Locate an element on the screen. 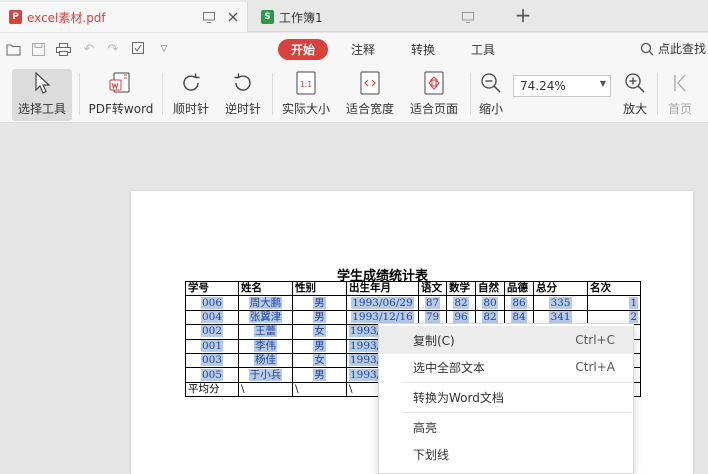 Image resolution: width=708 pixels, height=474 pixels. table-cell: 李伟 is located at coordinates (265, 346).